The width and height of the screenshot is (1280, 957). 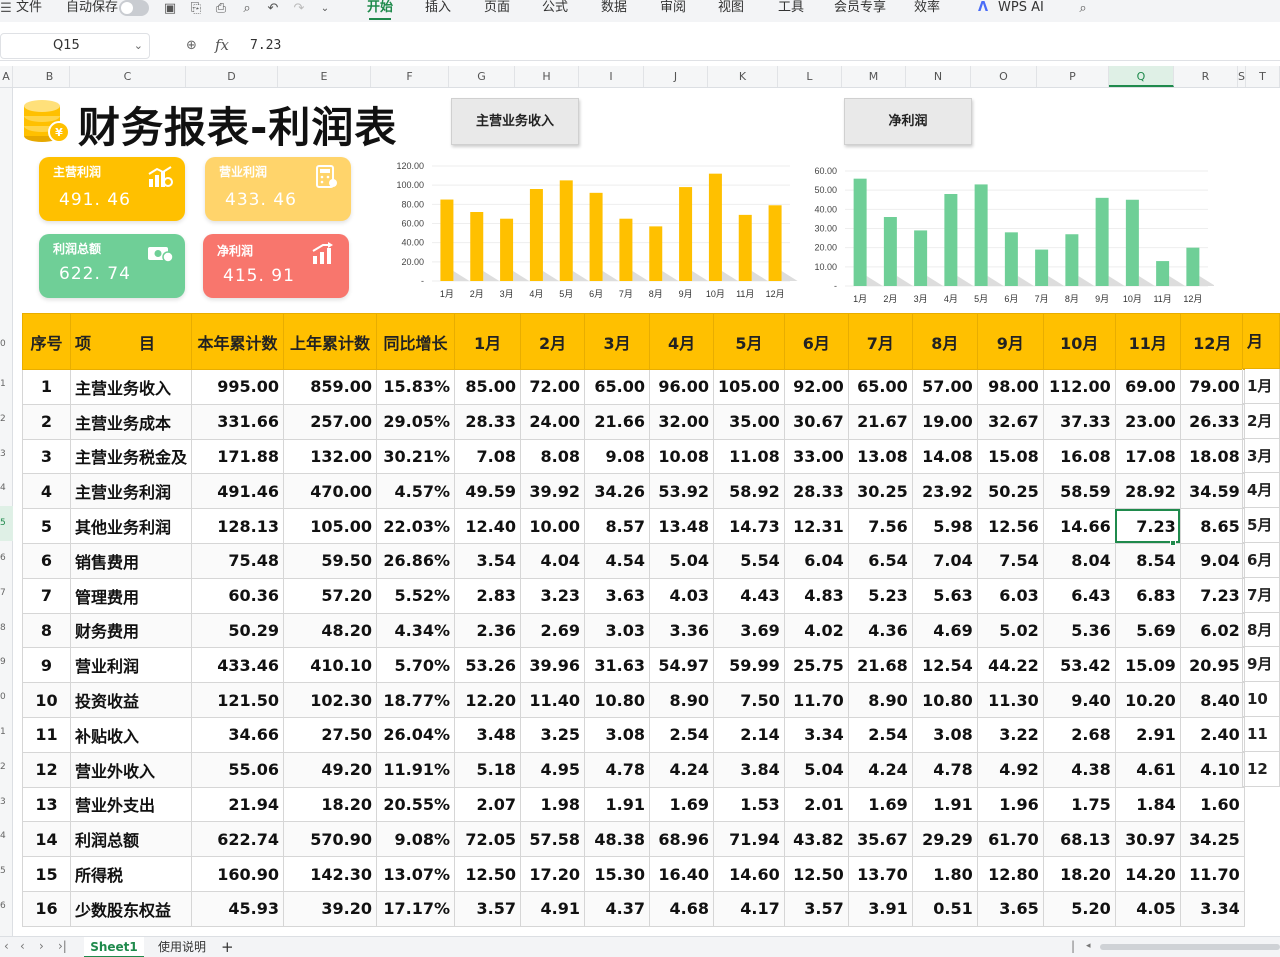 What do you see at coordinates (944, 421) in the screenshot?
I see `value-cell: 19.00` at bounding box center [944, 421].